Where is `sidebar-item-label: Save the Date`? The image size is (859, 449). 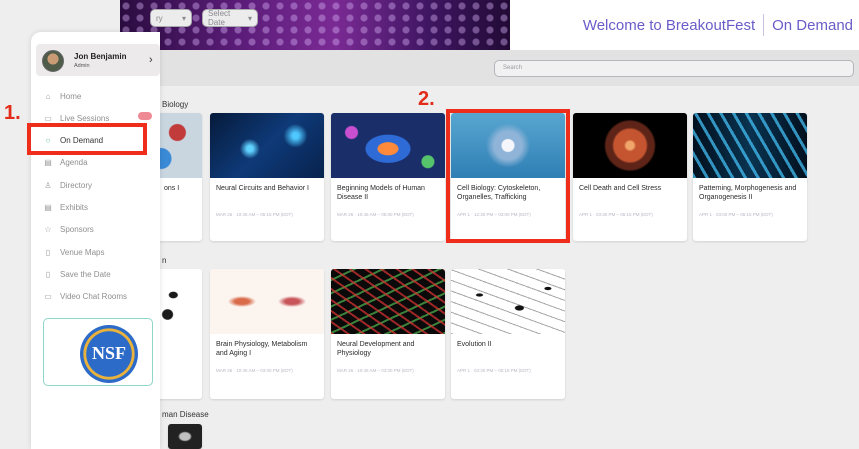 sidebar-item-label: Save the Date is located at coordinates (85, 274).